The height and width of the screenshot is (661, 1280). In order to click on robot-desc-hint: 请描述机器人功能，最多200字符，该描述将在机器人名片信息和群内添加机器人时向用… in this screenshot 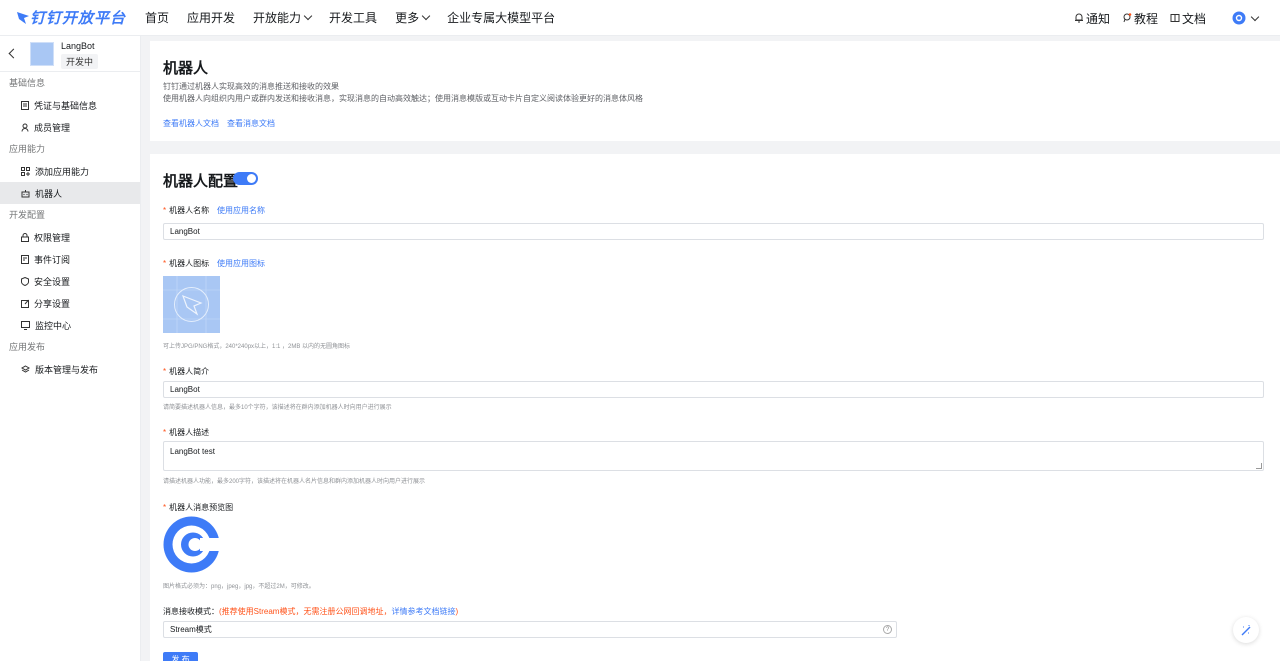, I will do `click(294, 482)`.